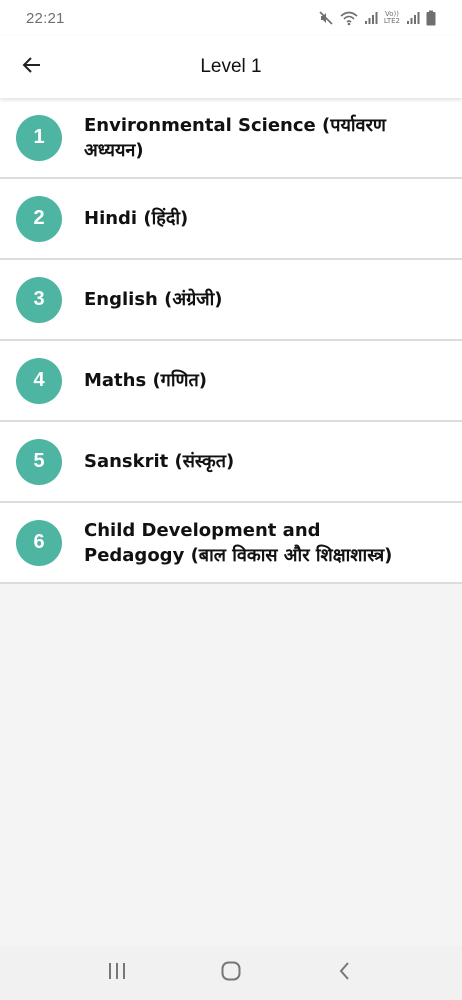  What do you see at coordinates (39, 299) in the screenshot?
I see `item-number-badge: 3` at bounding box center [39, 299].